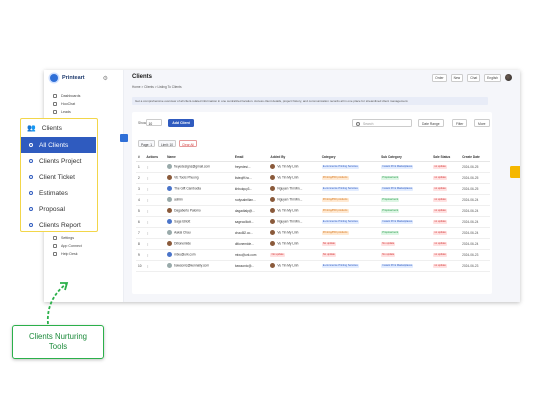 Image resolution: width=542 pixels, height=406 pixels. I want to click on added-by-tag: No update, so click(277, 254).